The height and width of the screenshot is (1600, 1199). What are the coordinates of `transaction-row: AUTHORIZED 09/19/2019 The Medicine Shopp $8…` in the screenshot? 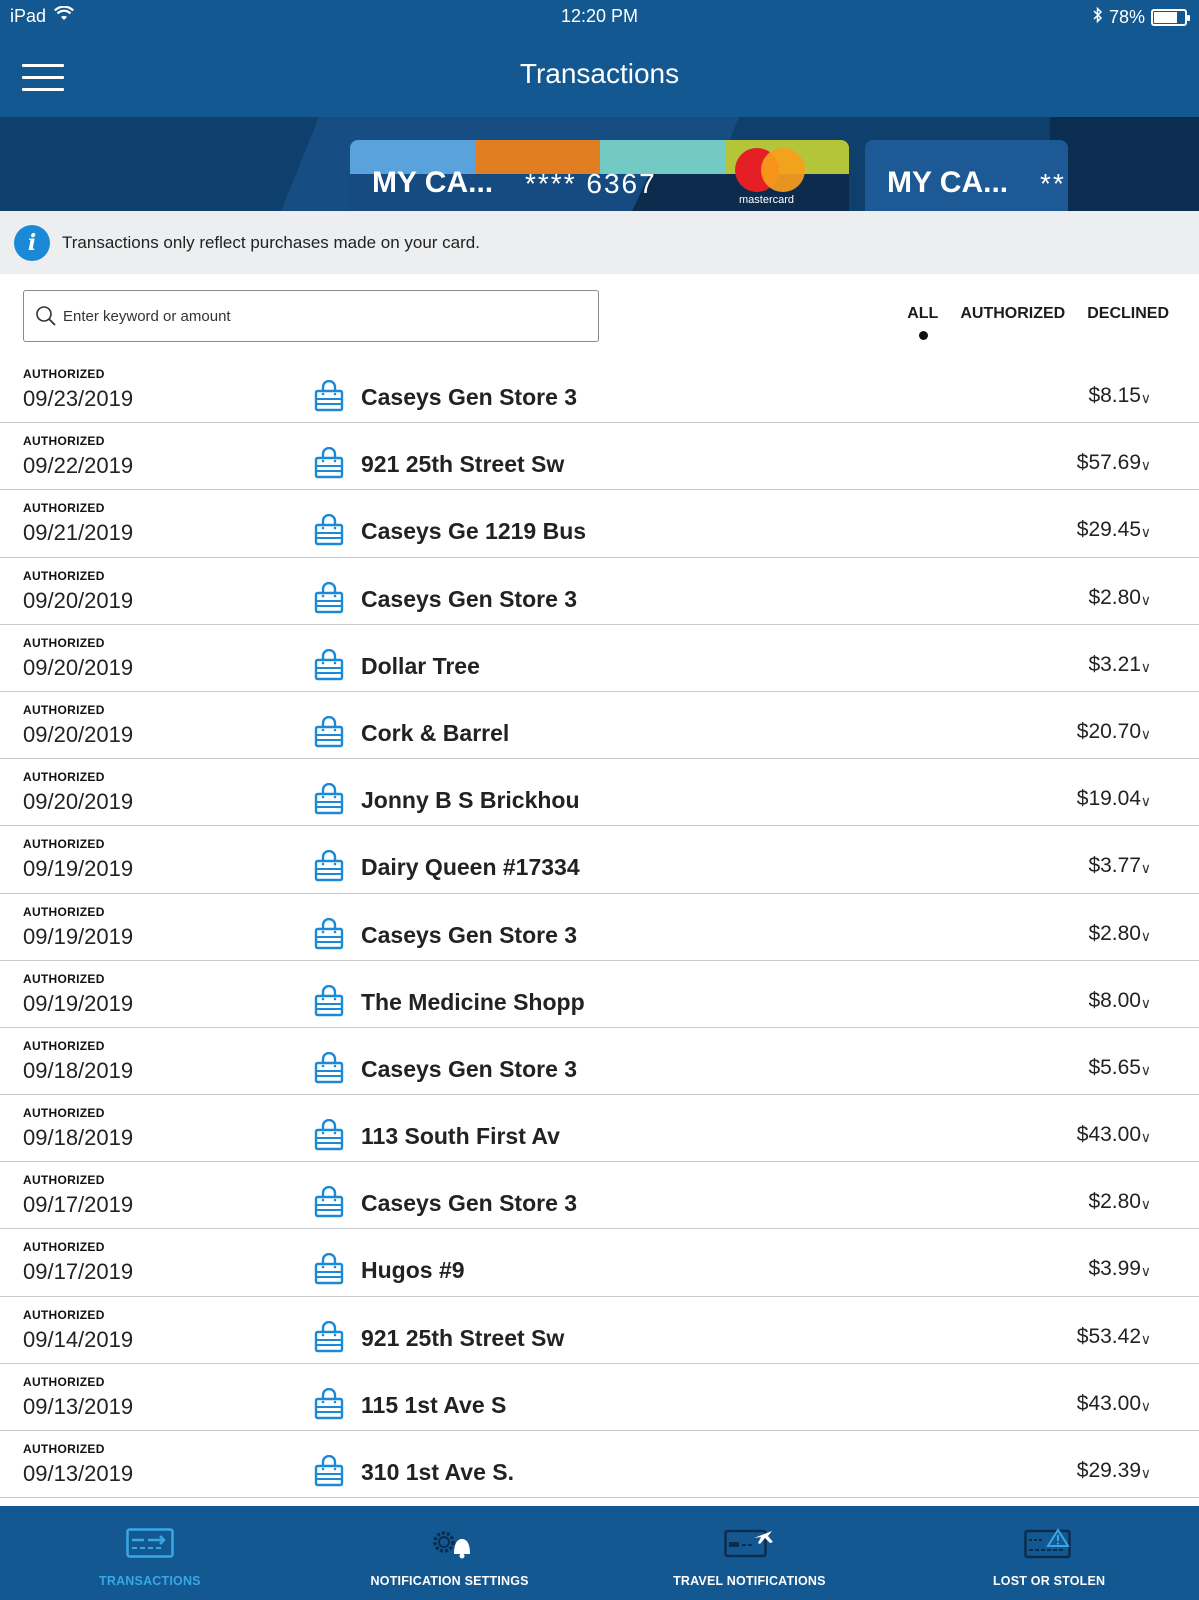 It's located at (599, 994).